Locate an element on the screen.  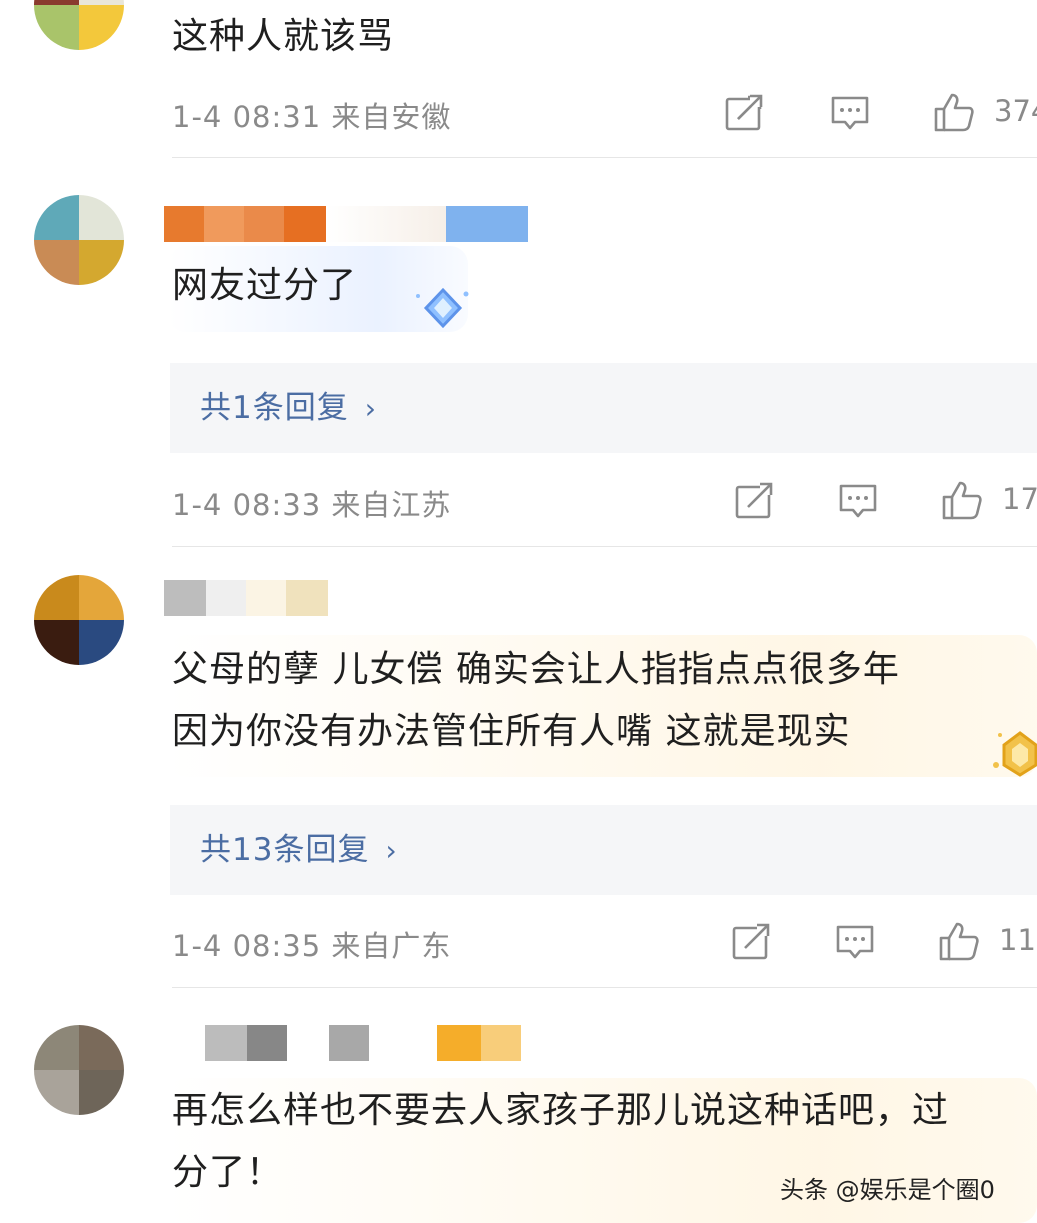
comment-text: 这种人就该骂 is located at coordinates (283, 36).